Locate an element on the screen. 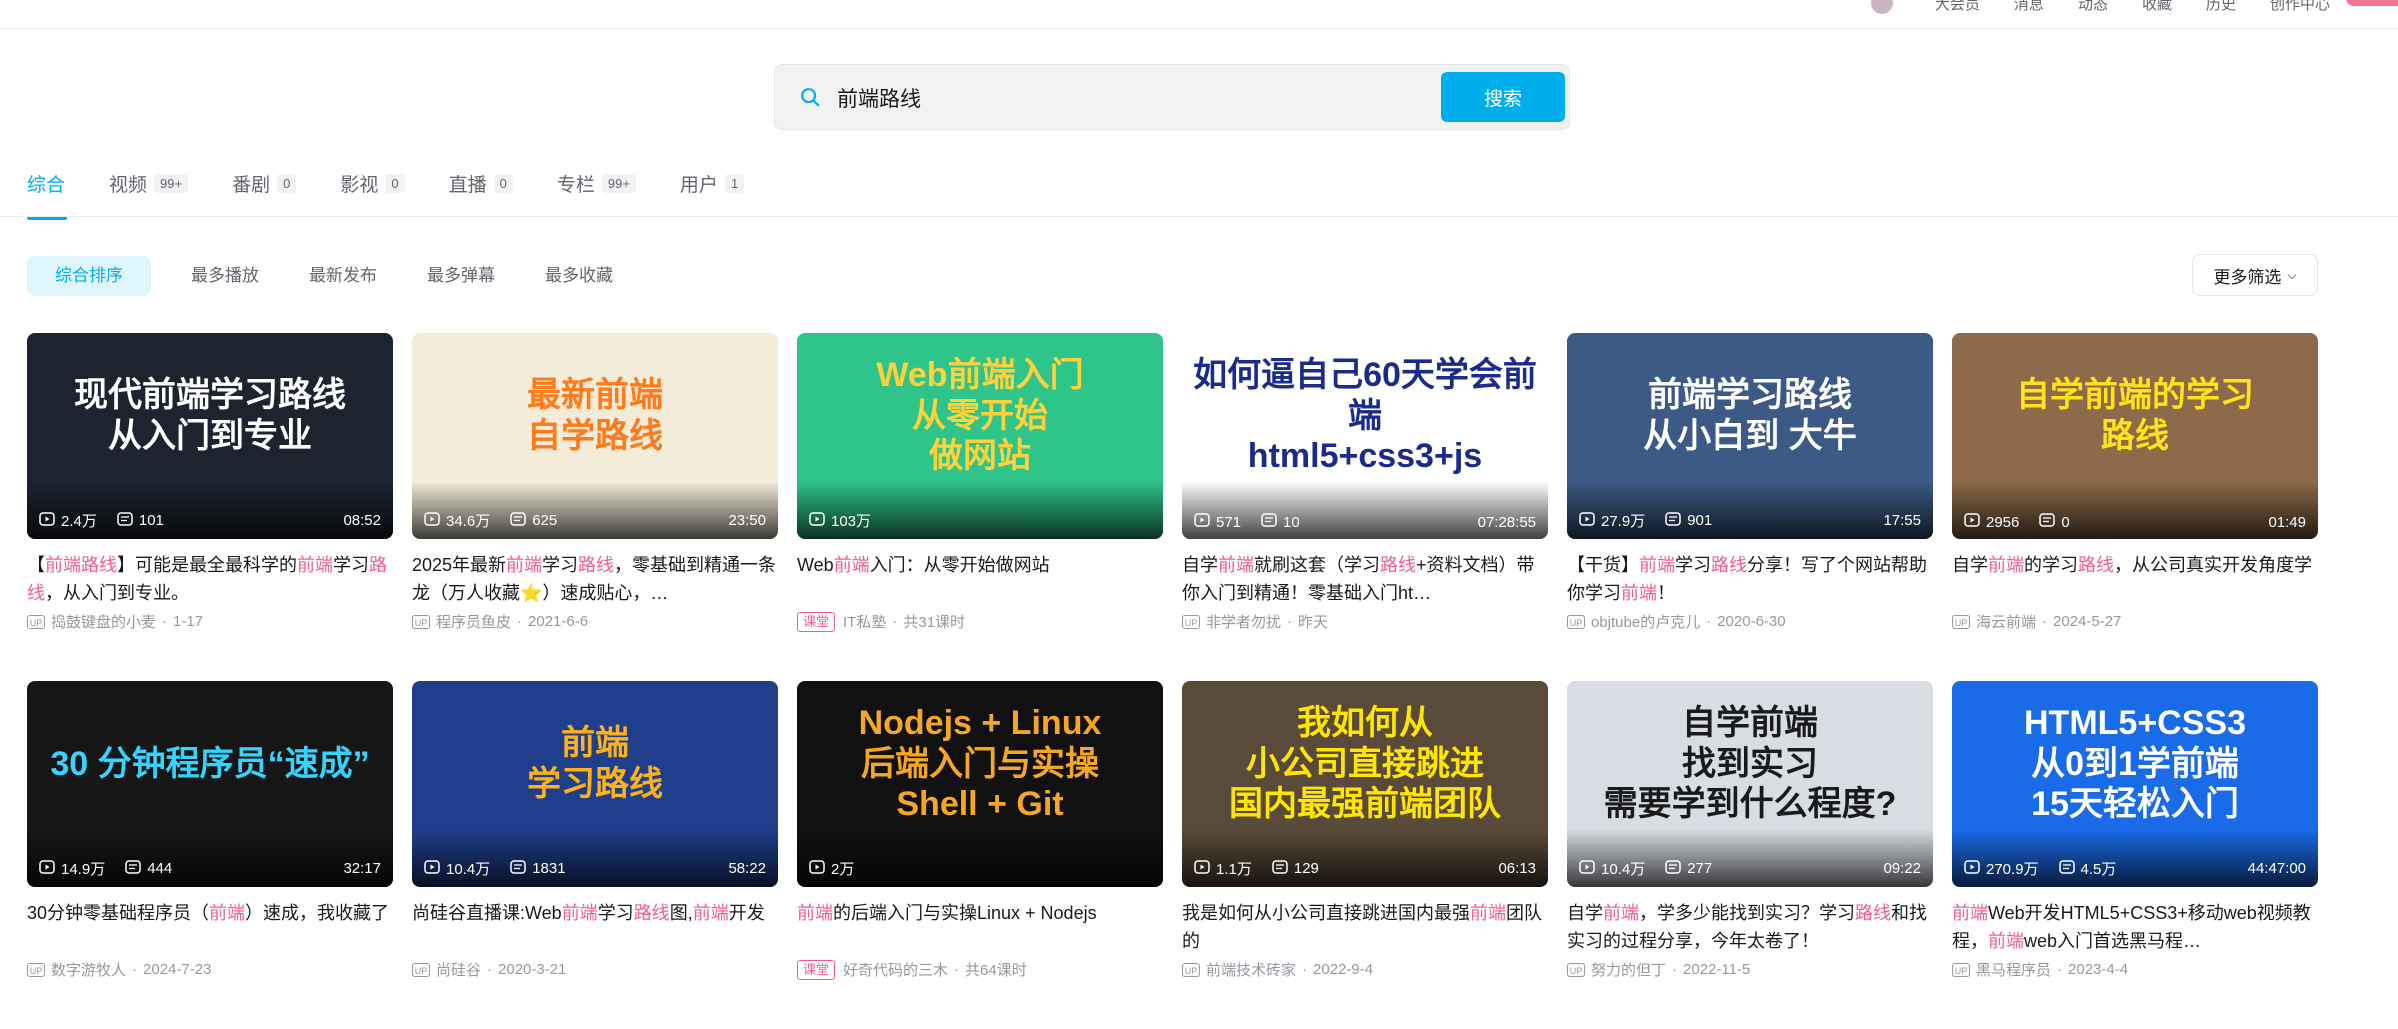 The height and width of the screenshot is (1029, 2398). video-thumbnail: 30 分钟程序员“速成” 14.9万 444 32:17 is located at coordinates (210, 784).